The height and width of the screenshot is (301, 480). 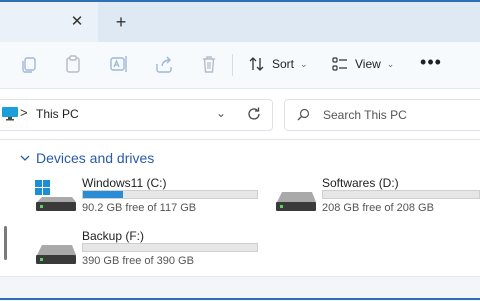 I want to click on view-label: View, so click(x=368, y=64).